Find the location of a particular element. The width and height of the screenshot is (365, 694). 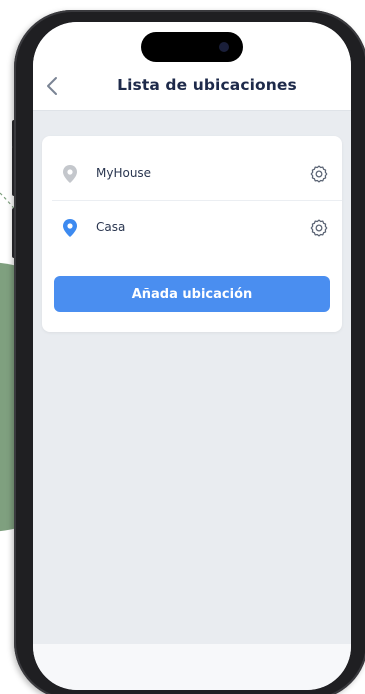

back-button is located at coordinates (52, 86).